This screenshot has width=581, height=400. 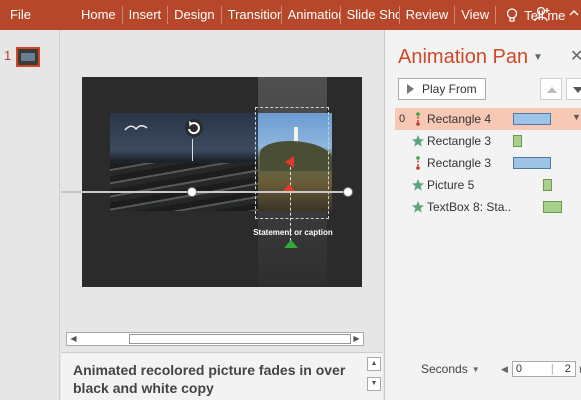 I want to click on seconds-label: Seconds, so click(x=444, y=369).